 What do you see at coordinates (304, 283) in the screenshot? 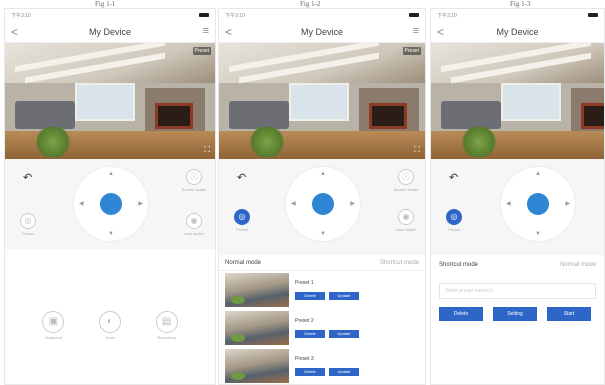
I see `preset-name: Preset 1` at bounding box center [304, 283].